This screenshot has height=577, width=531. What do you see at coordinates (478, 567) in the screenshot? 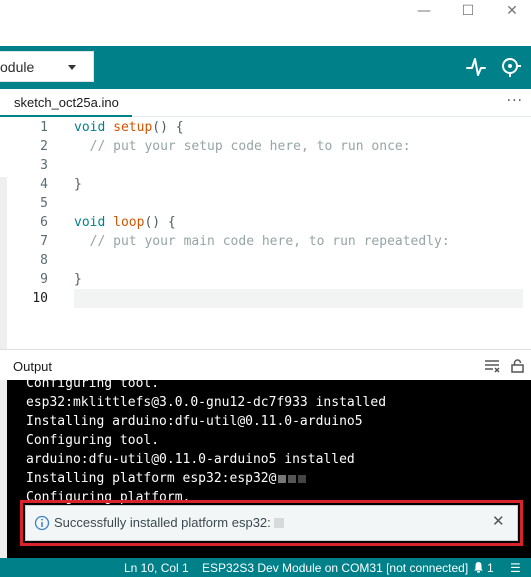
I see `notification-bell-icon` at bounding box center [478, 567].